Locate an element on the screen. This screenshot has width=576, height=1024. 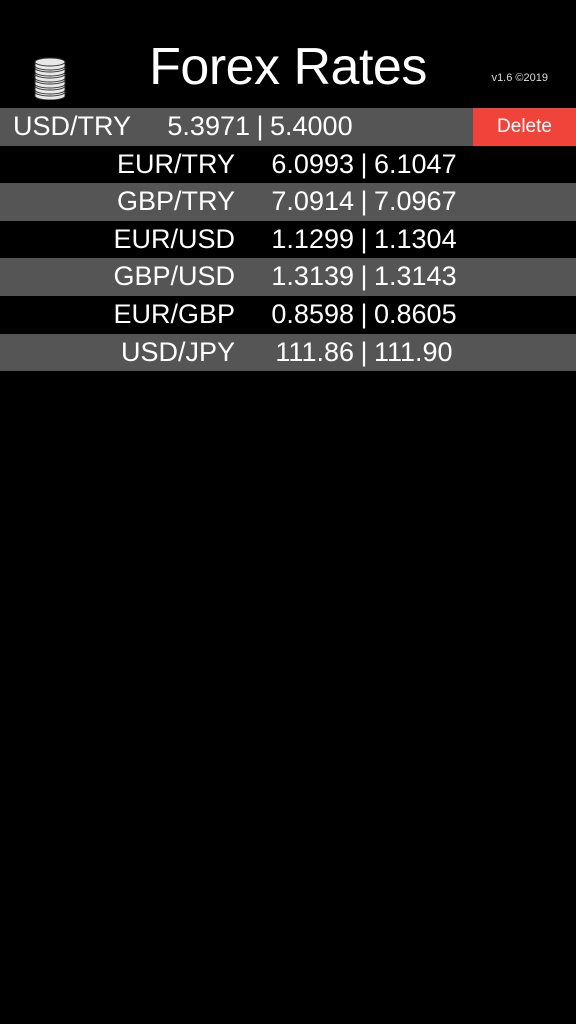
header: Forex Rates v1.6 ©2019 is located at coordinates (288, 54).